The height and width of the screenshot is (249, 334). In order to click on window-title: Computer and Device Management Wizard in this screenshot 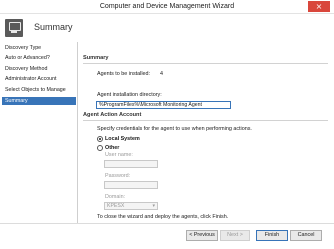, I will do `click(167, 6)`.